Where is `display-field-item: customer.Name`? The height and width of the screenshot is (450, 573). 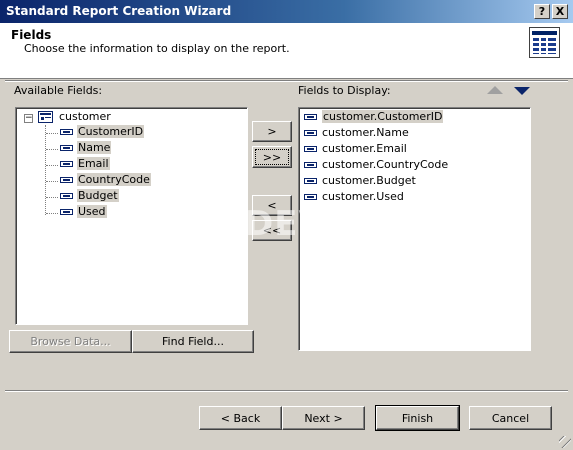
display-field-item: customer.Name is located at coordinates (365, 133).